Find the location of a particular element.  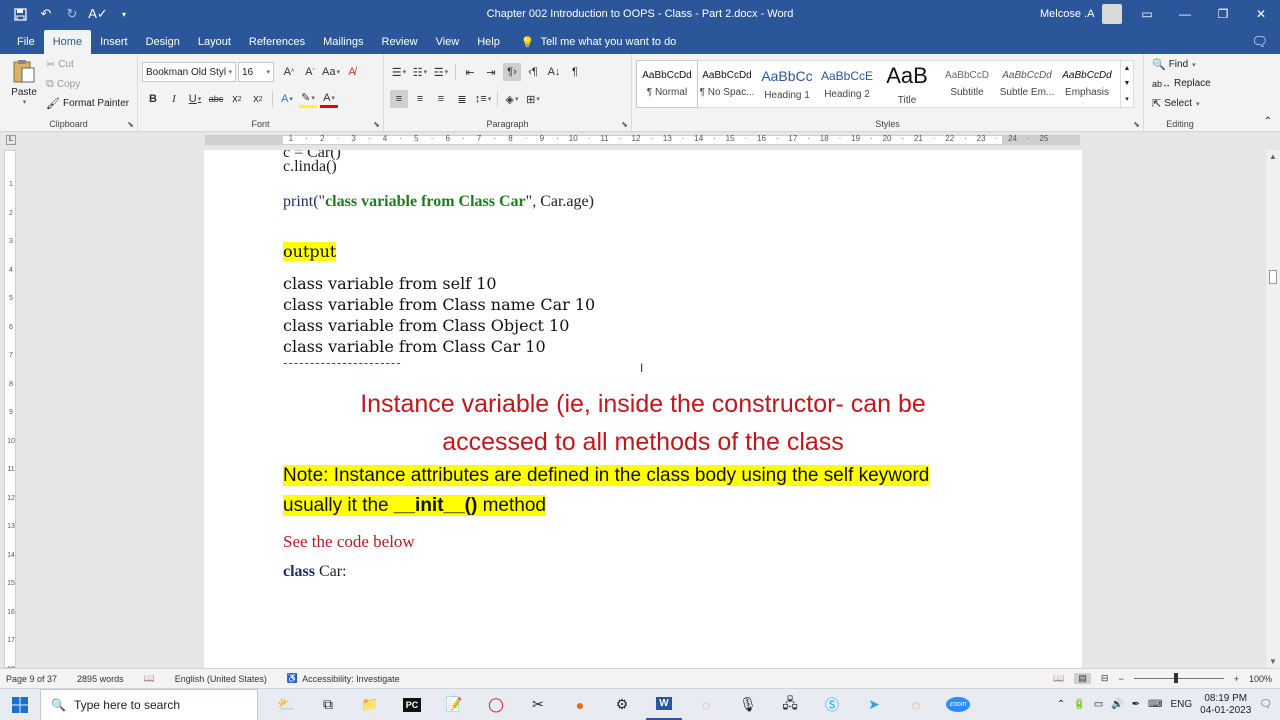

notepad-icon: 📝 is located at coordinates (454, 705).